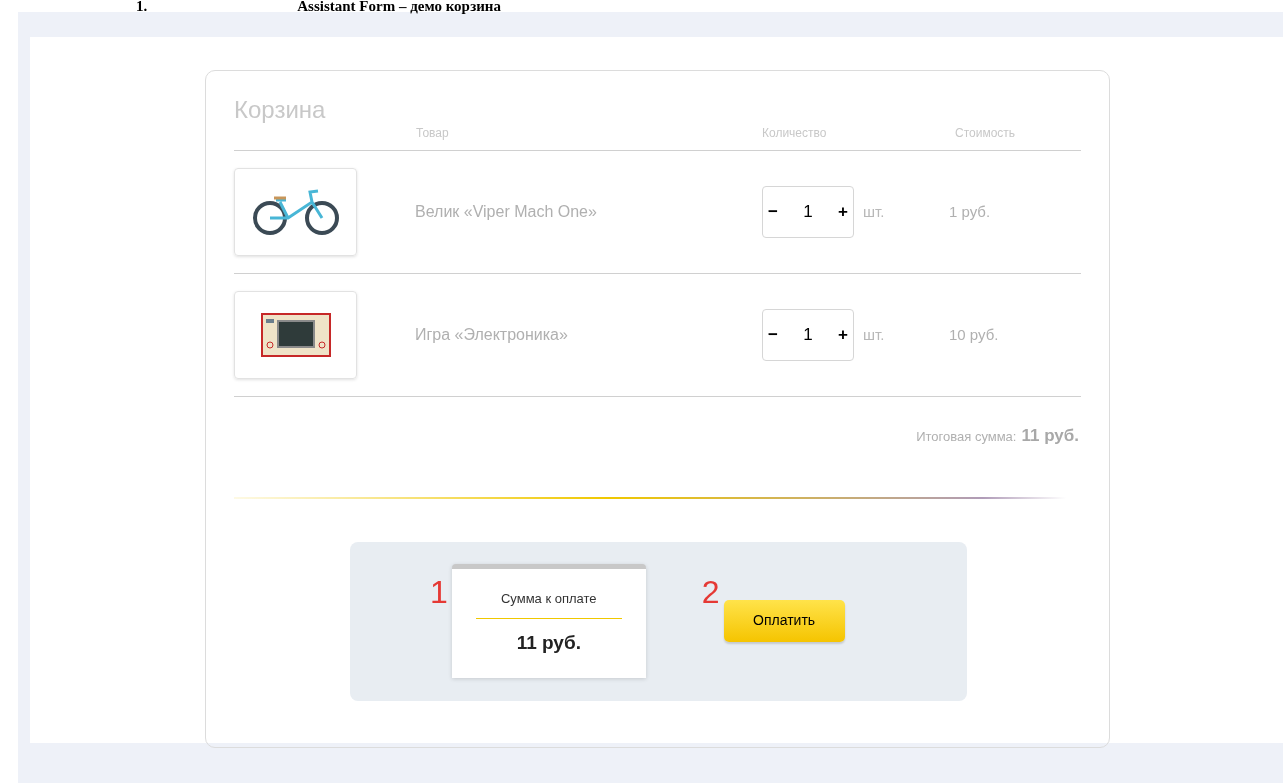 Image resolution: width=1283 pixels, height=783 pixels. What do you see at coordinates (1050, 436) in the screenshot?
I see `total-value: 11 руб.` at bounding box center [1050, 436].